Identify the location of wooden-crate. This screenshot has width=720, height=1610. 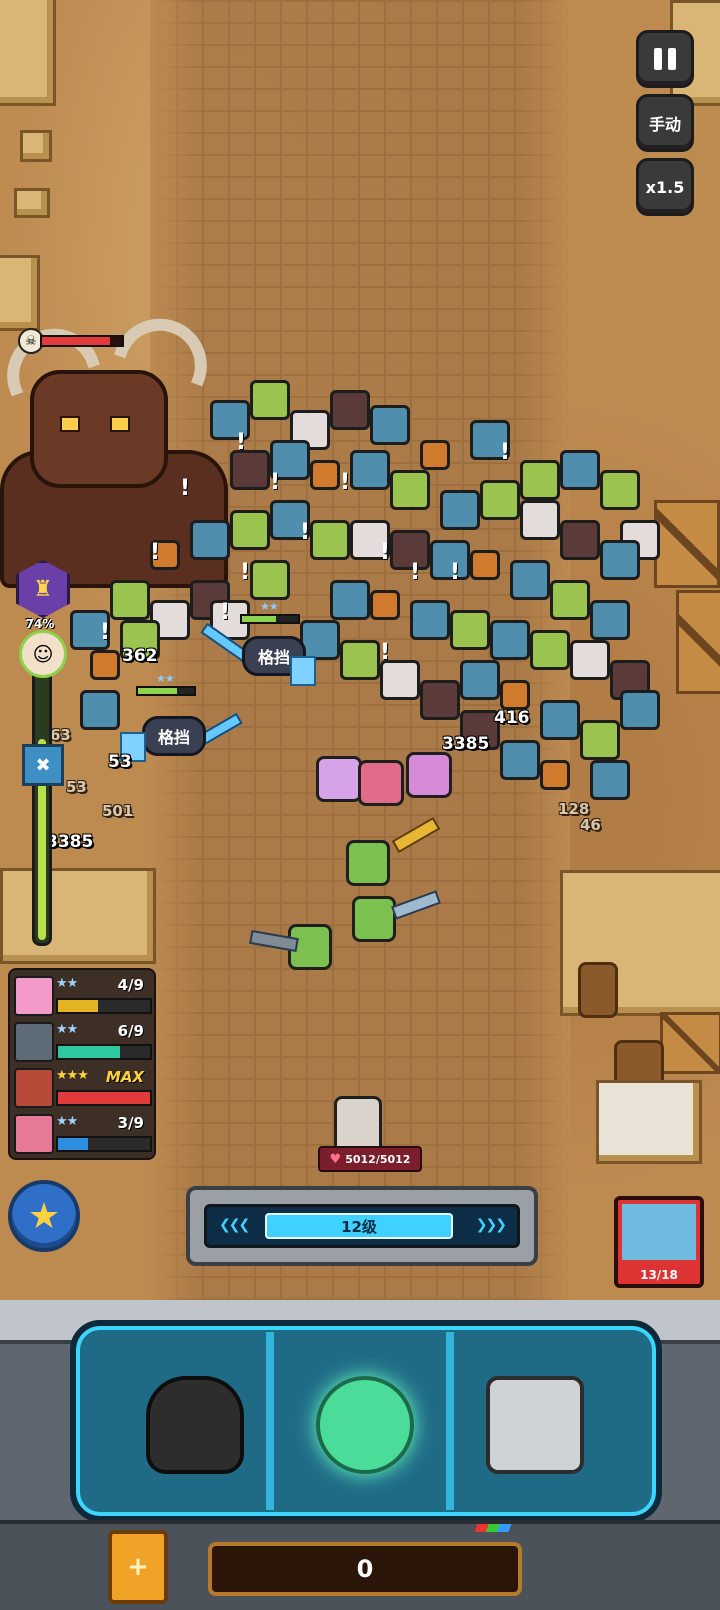
(698, 642).